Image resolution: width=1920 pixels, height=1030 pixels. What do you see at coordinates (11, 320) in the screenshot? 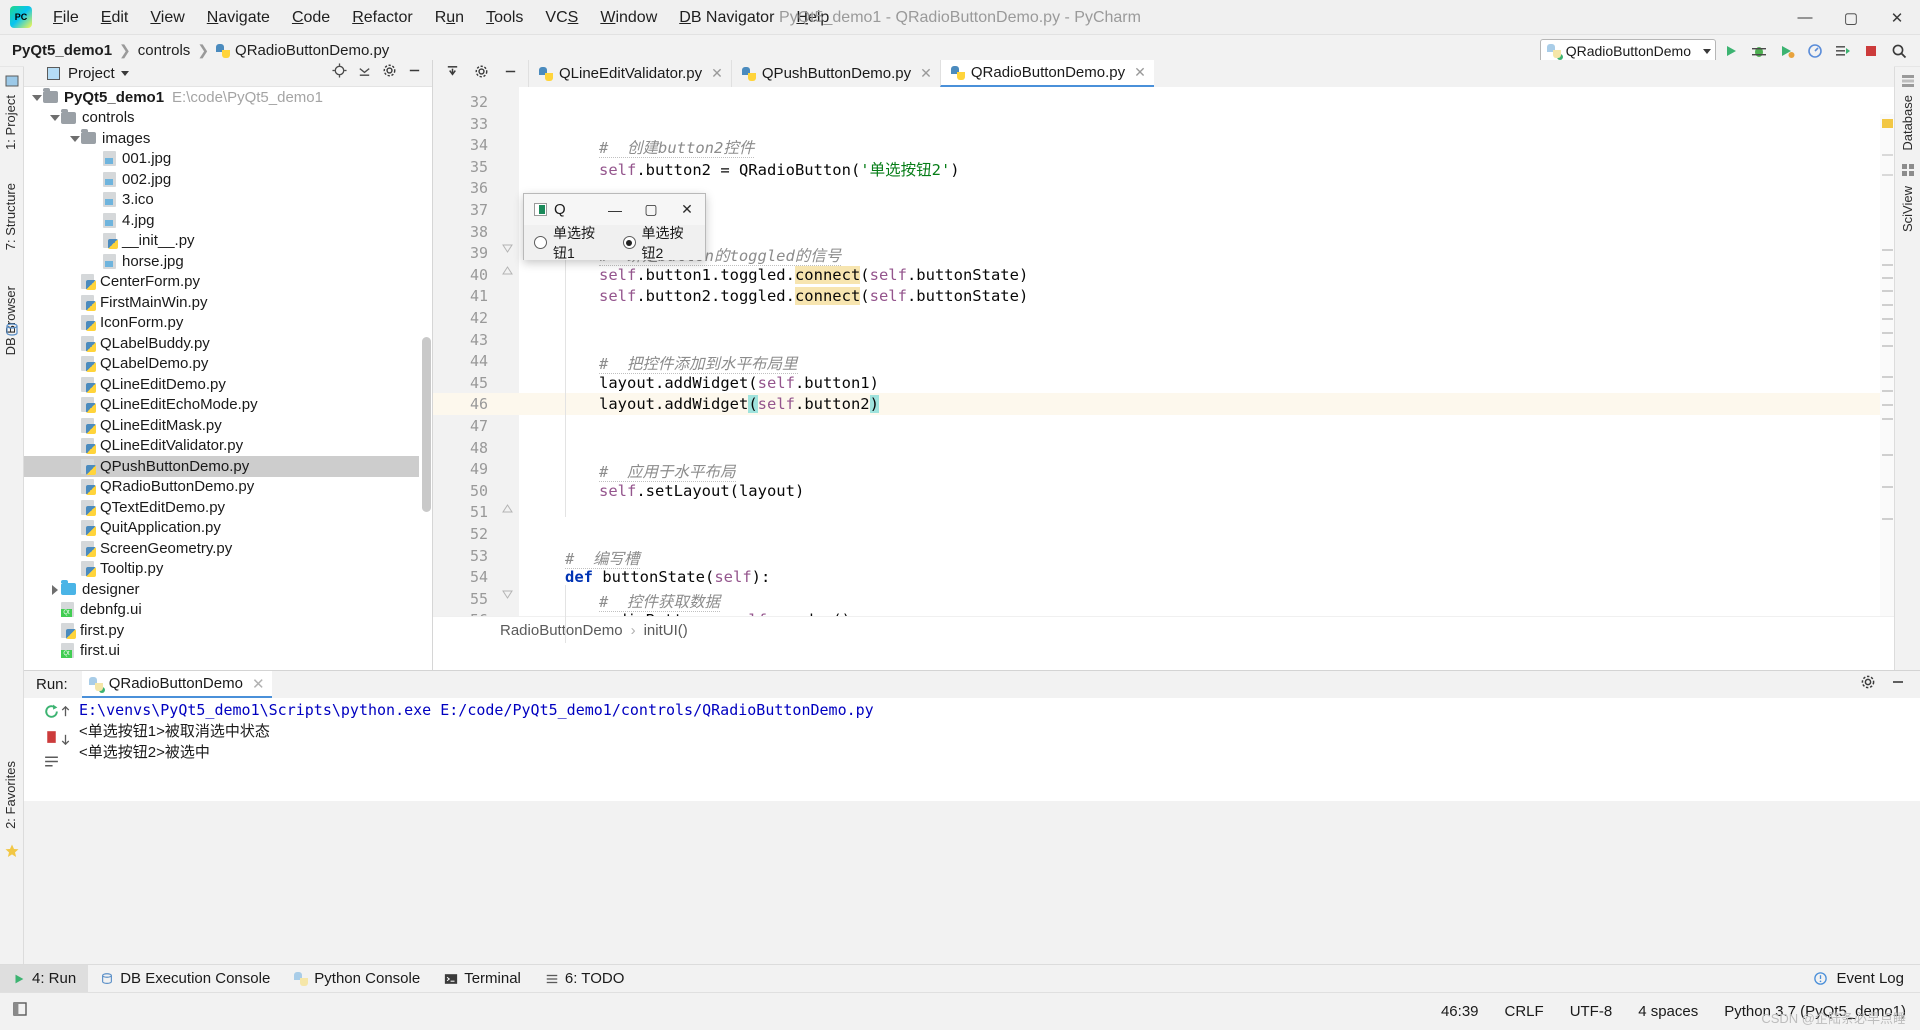
I see `sidebar-tab-db-browser: DB Browser` at bounding box center [11, 320].